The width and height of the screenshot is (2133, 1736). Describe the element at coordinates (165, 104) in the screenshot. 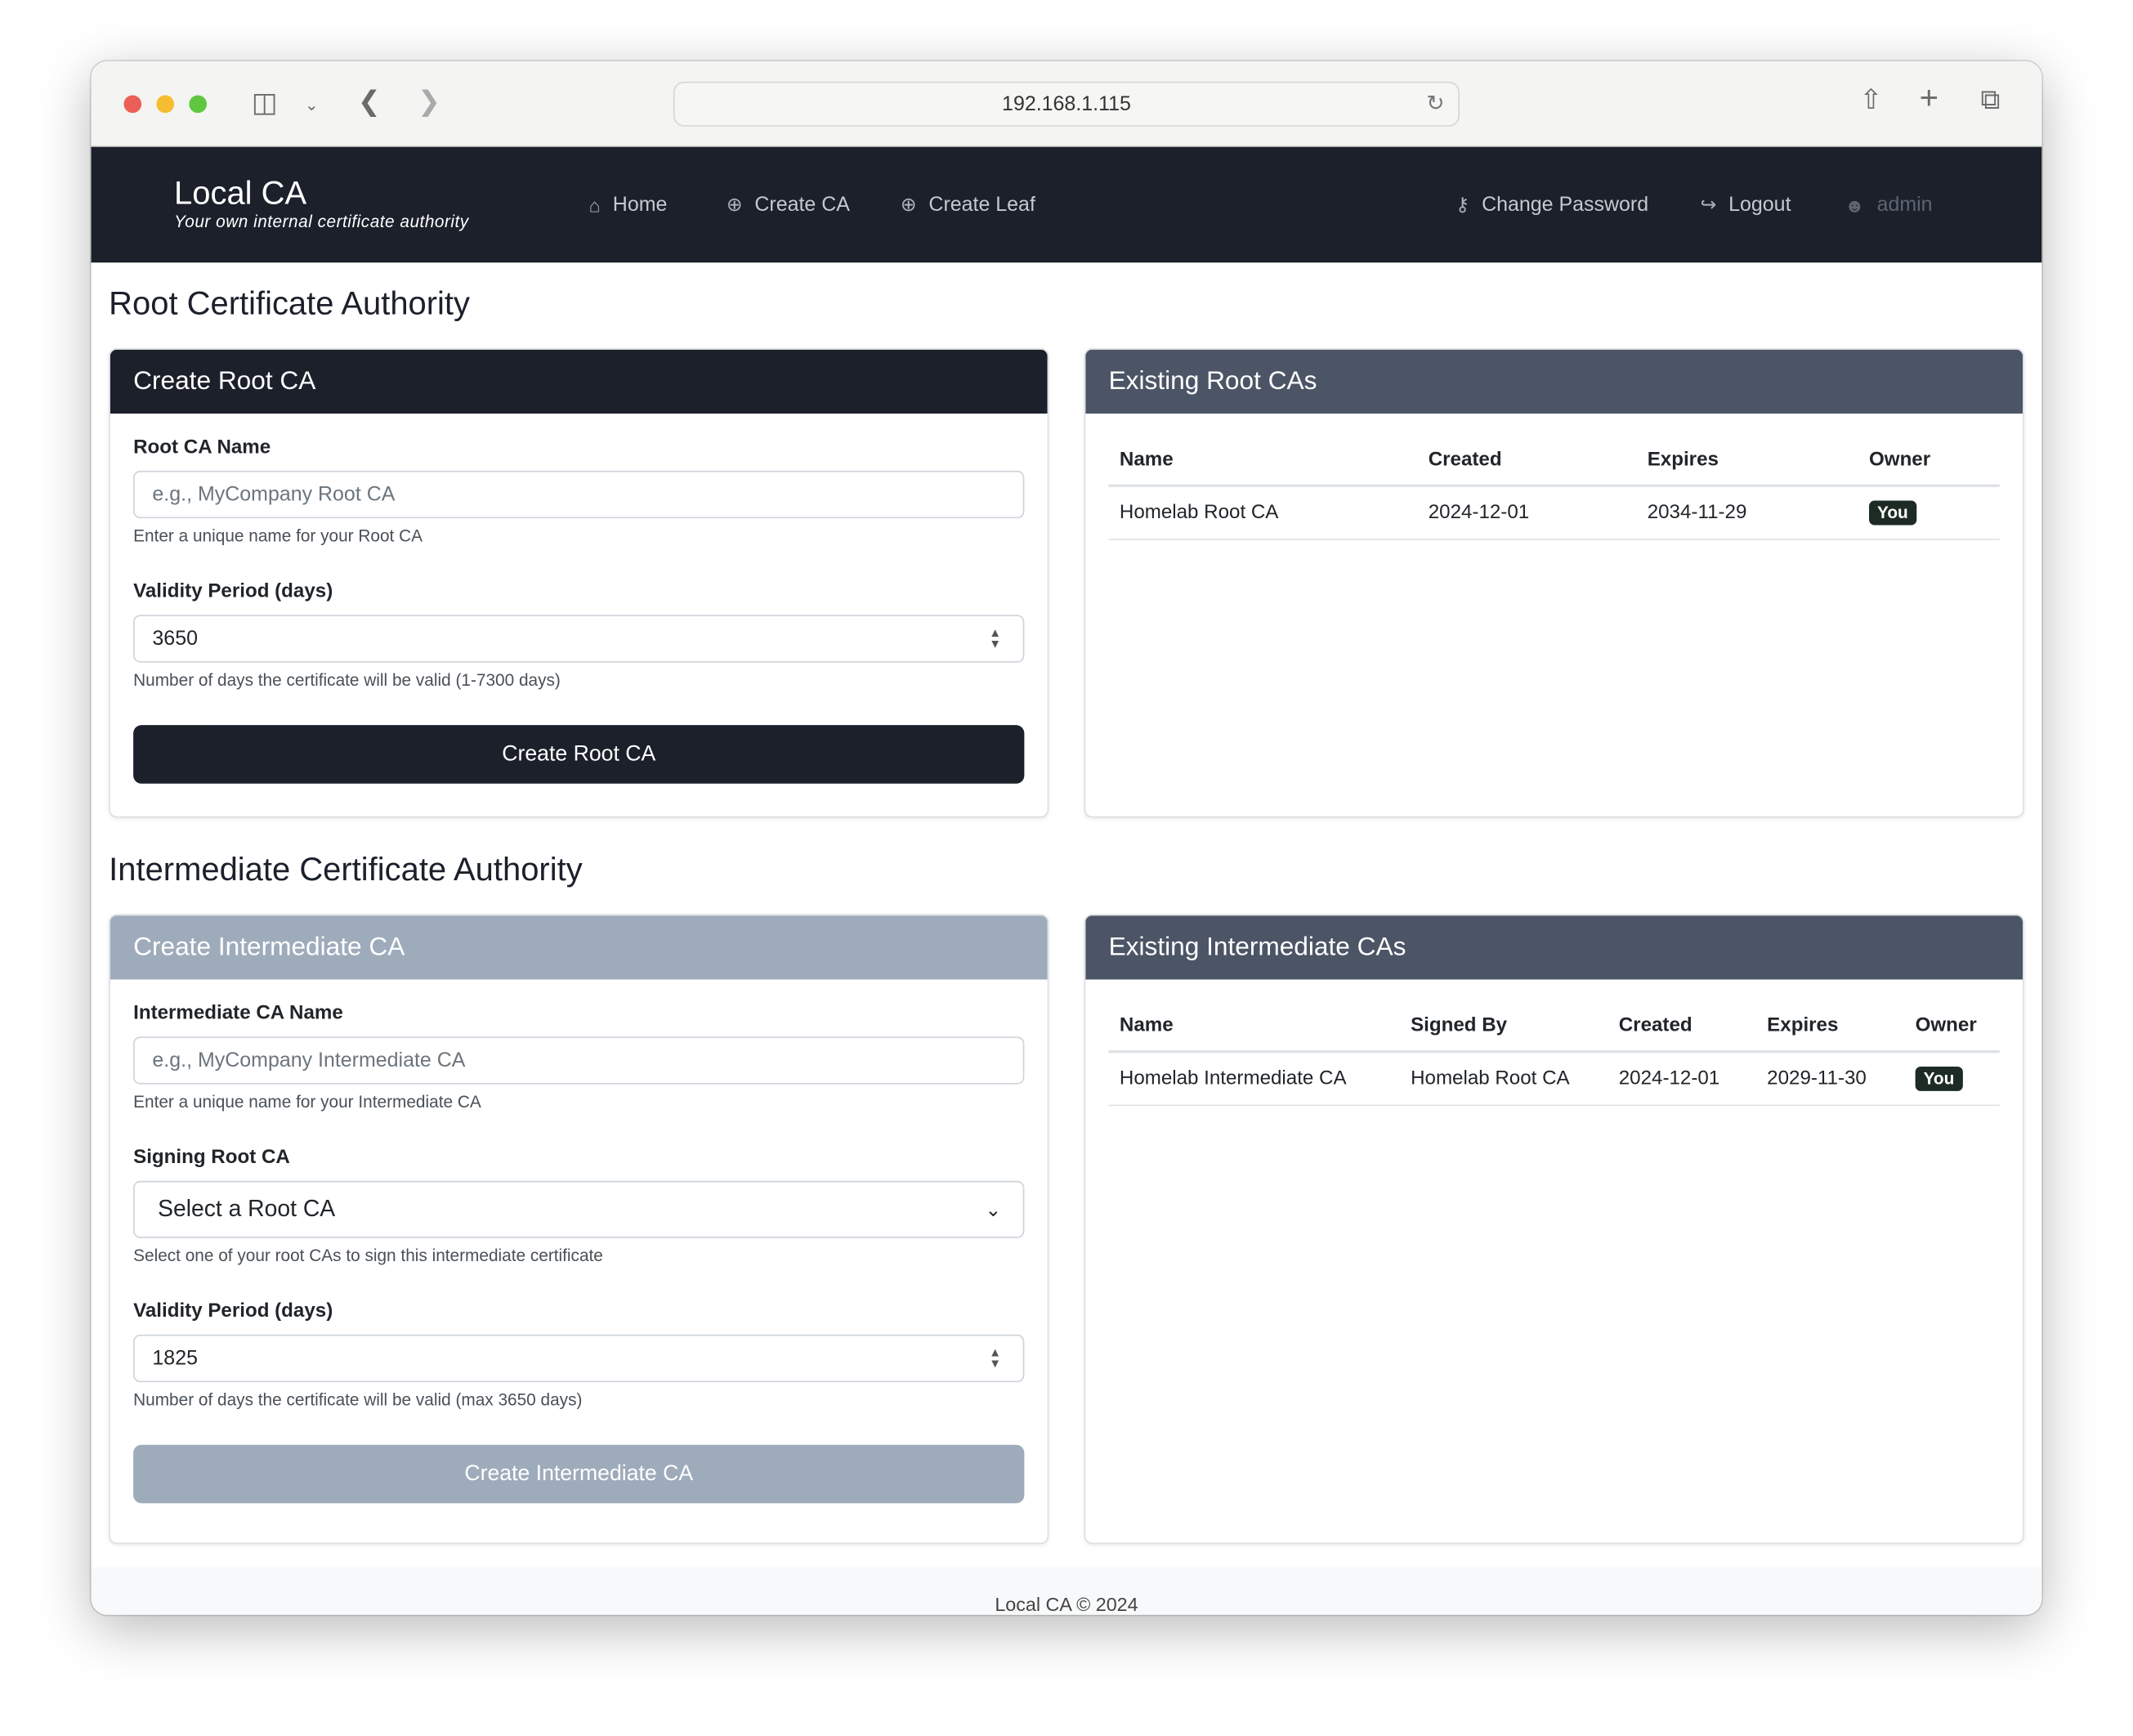

I see `minimize-window-button` at that location.